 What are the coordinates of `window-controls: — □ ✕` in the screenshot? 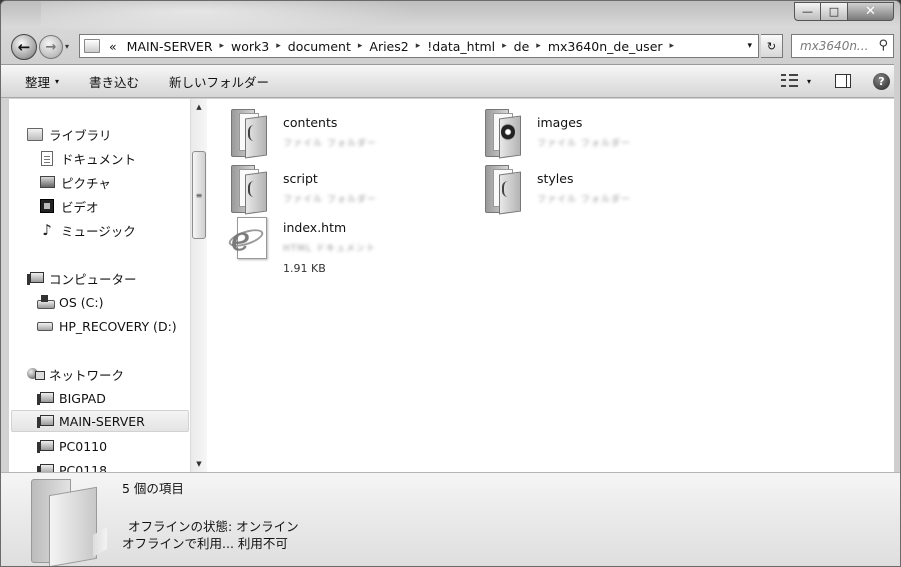 It's located at (844, 11).